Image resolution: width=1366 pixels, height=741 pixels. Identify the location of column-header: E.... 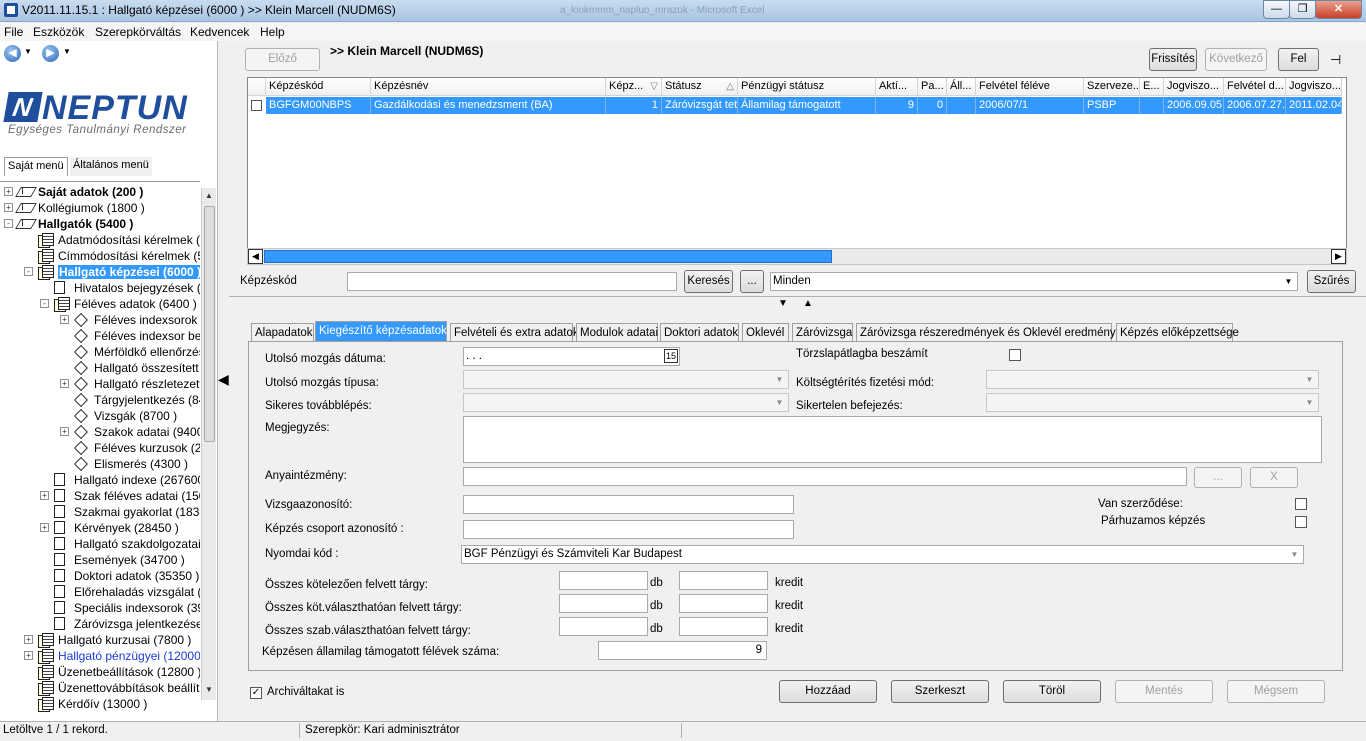
(1152, 87).